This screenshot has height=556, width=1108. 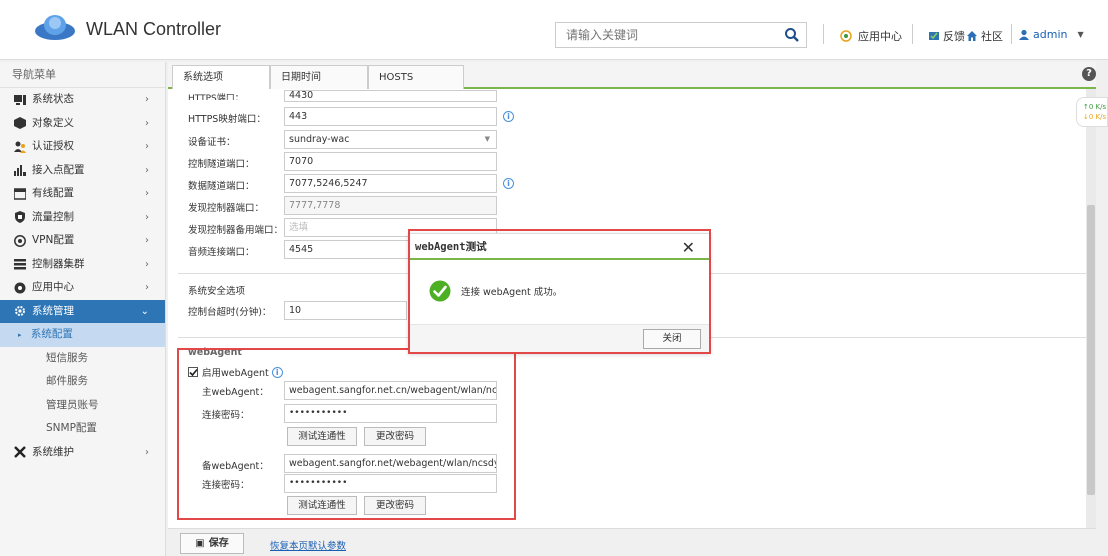 What do you see at coordinates (221, 77) in the screenshot?
I see `tab-system-options: 系统选项` at bounding box center [221, 77].